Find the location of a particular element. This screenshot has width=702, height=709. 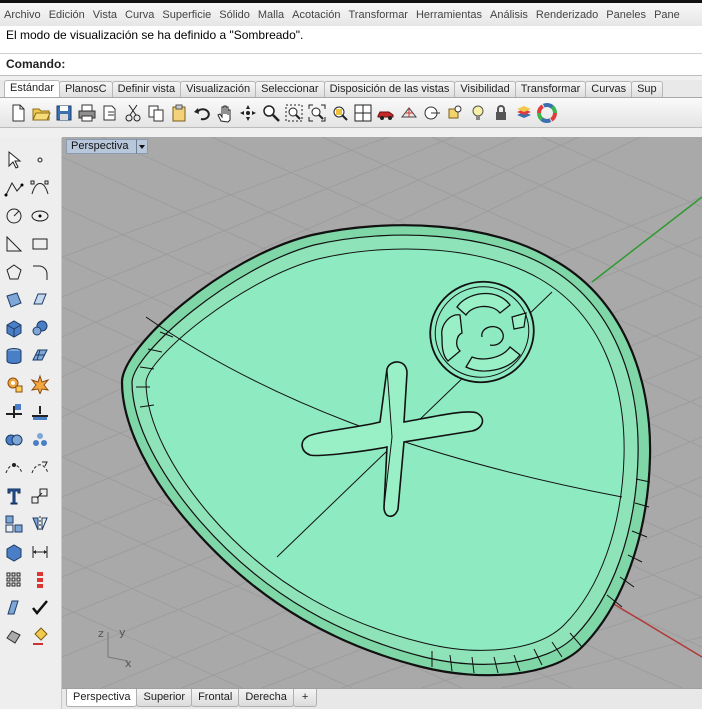

curve-cv-icon is located at coordinates (40, 188).